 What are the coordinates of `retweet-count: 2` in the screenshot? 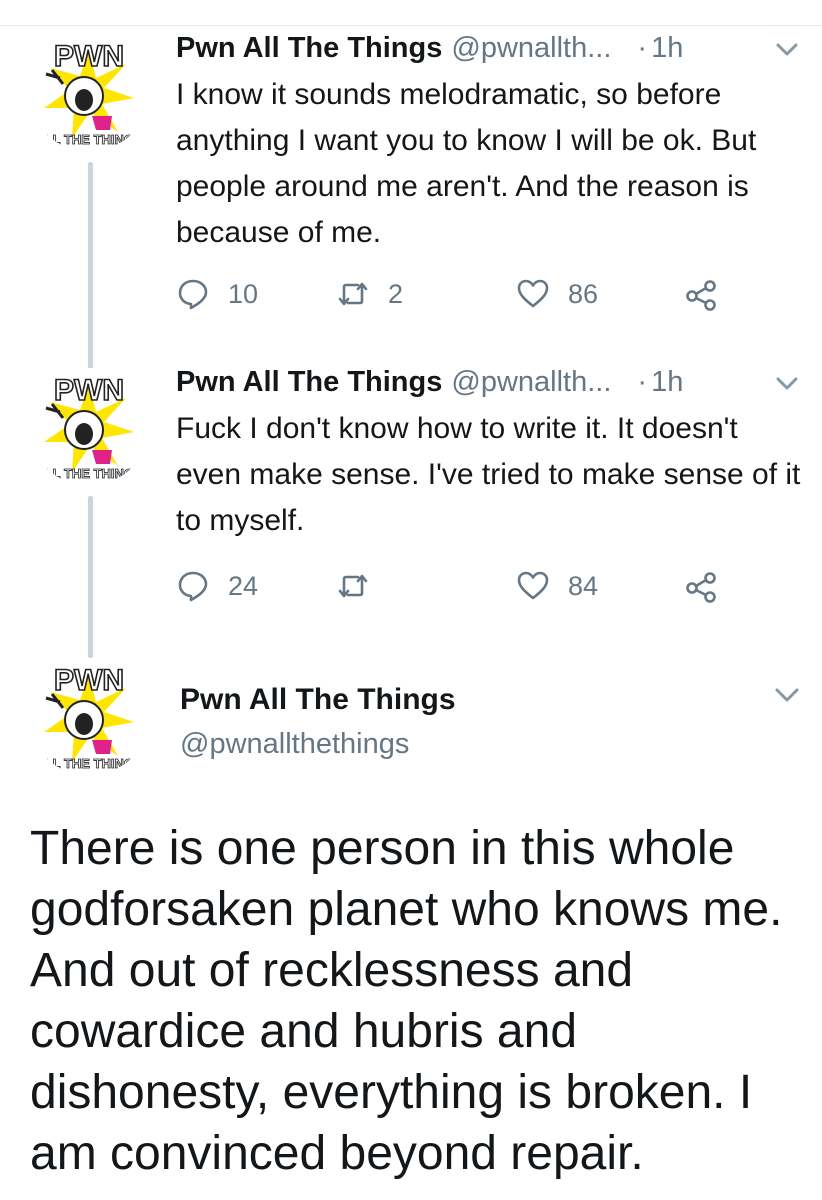 It's located at (396, 293).